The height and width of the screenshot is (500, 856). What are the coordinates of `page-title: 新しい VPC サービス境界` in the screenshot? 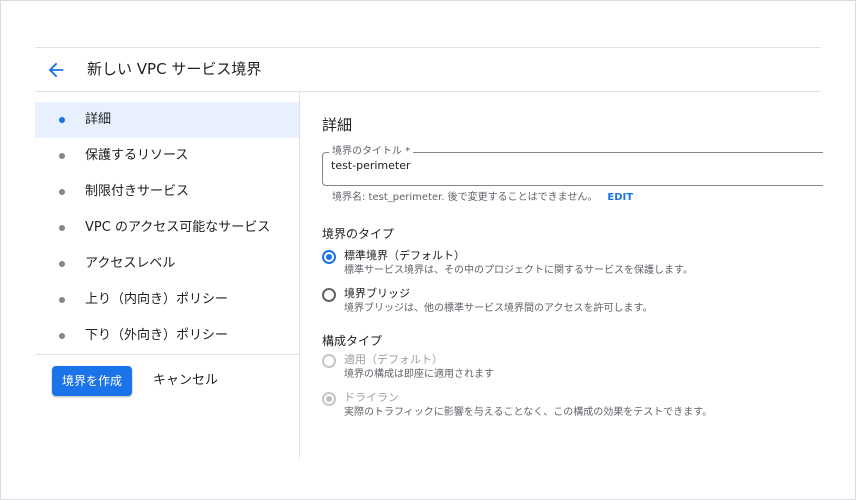 It's located at (174, 69).